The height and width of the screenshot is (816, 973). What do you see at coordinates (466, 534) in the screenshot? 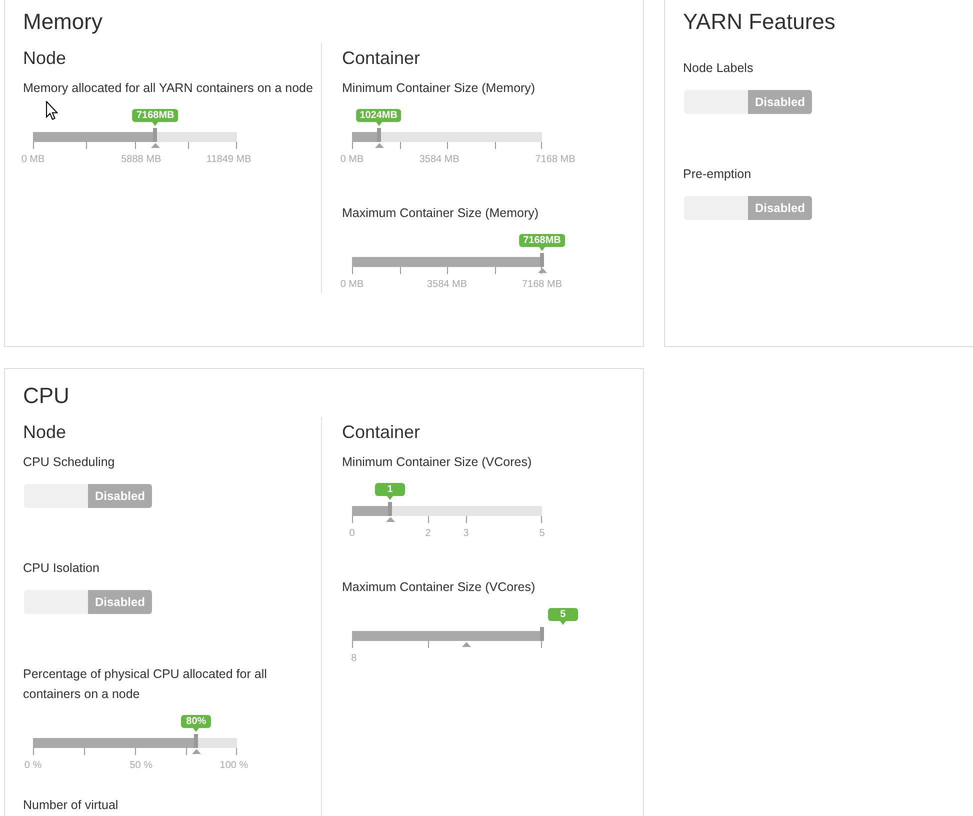
I see `tick-label: 3` at bounding box center [466, 534].